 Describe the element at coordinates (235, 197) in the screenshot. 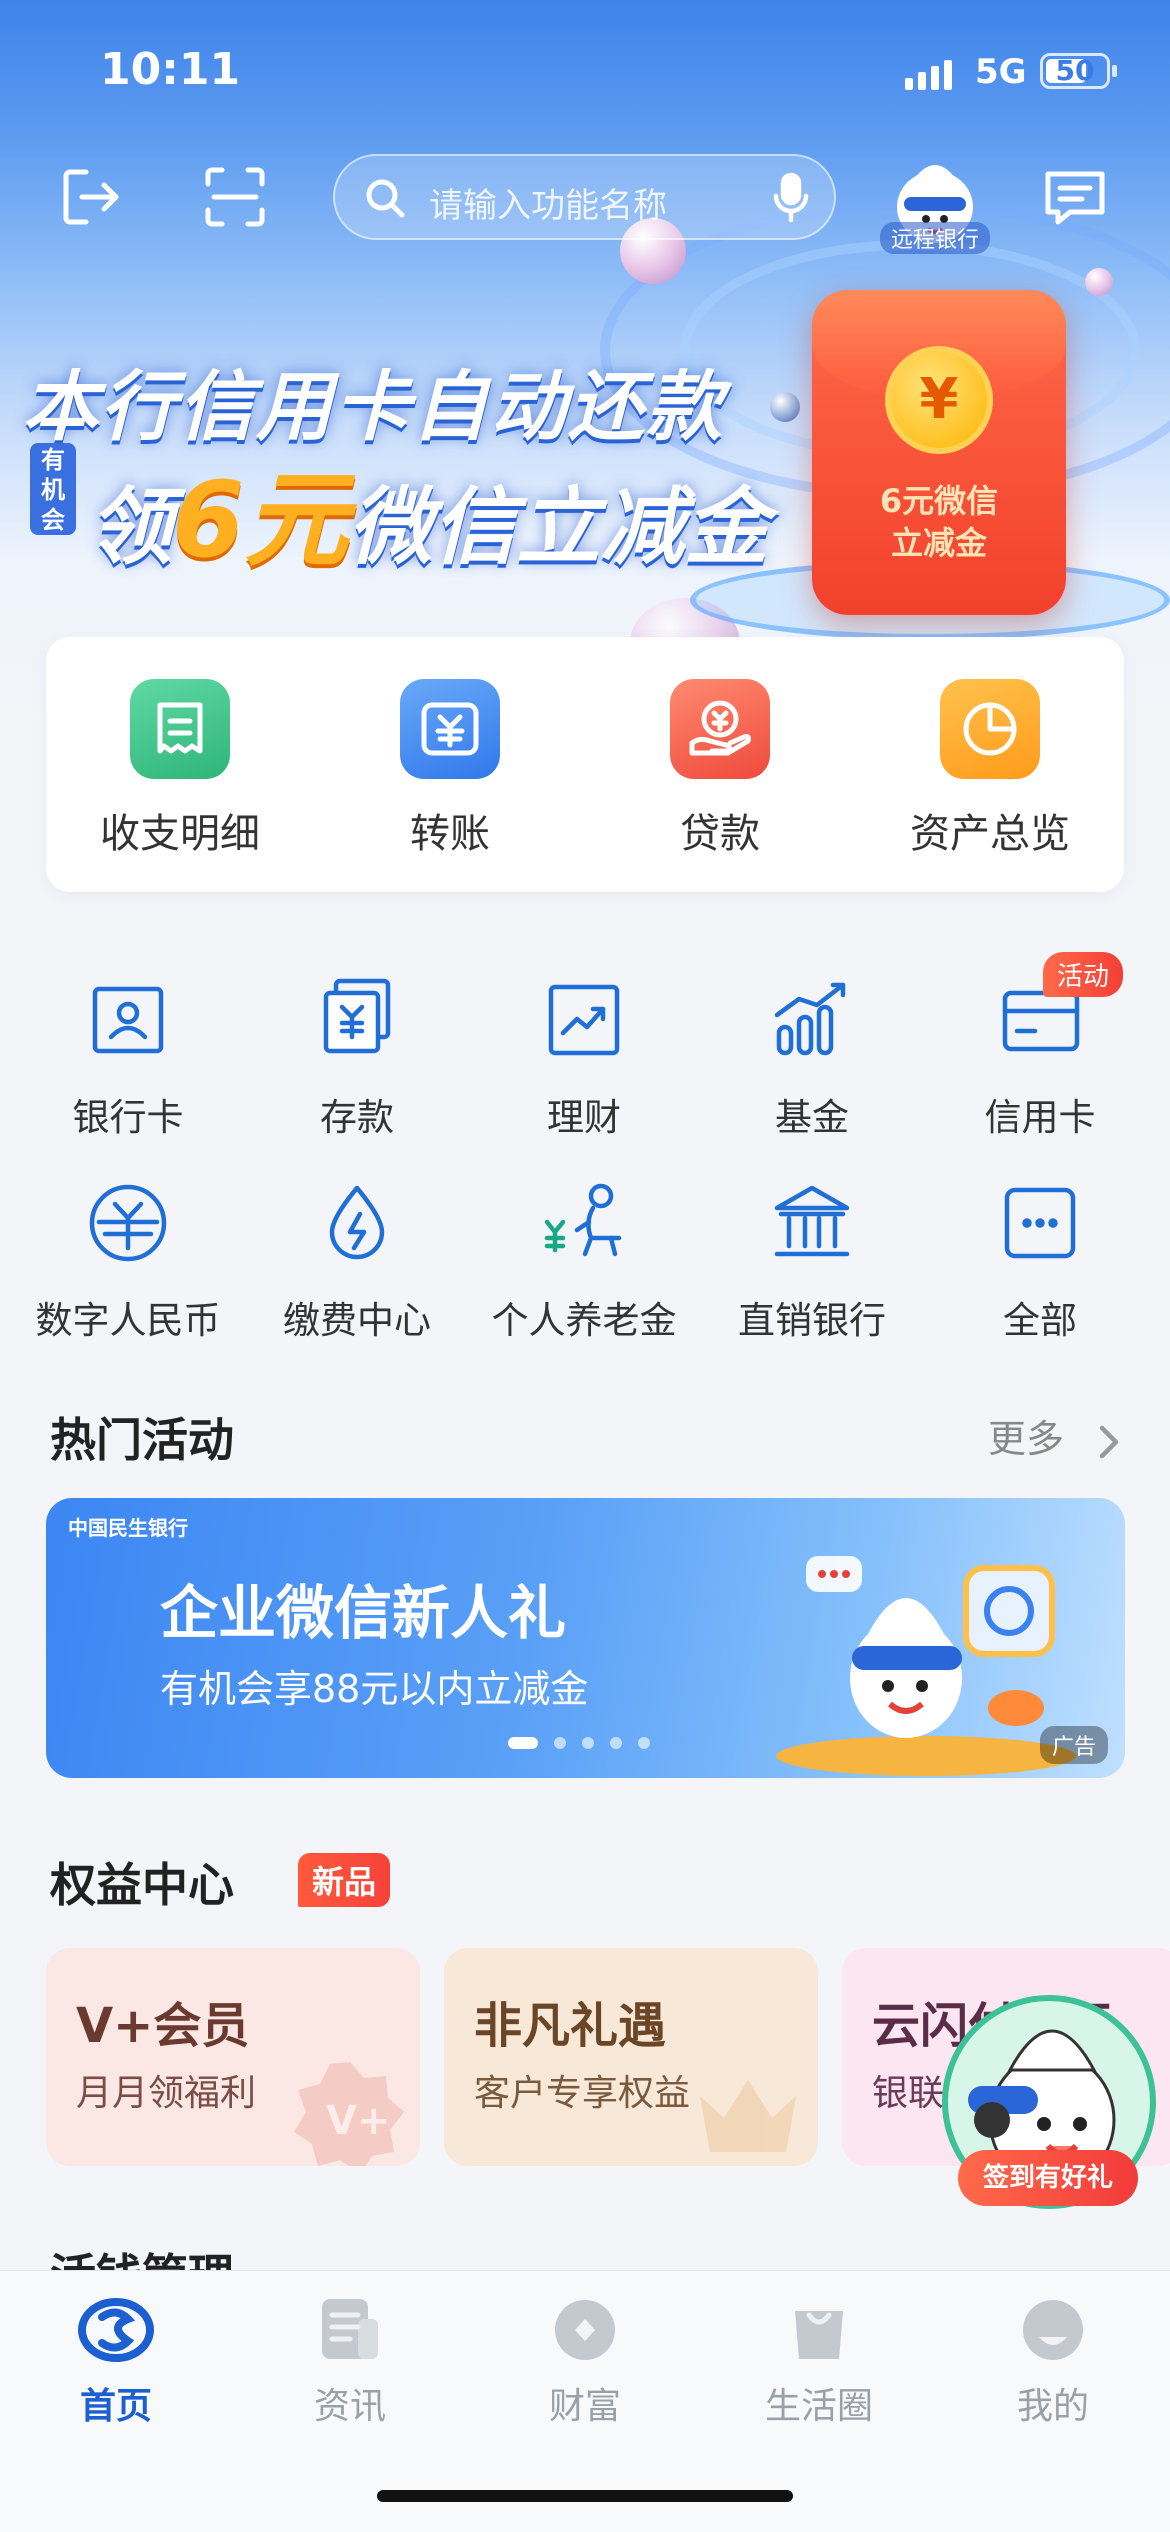

I see `scan-icon` at that location.